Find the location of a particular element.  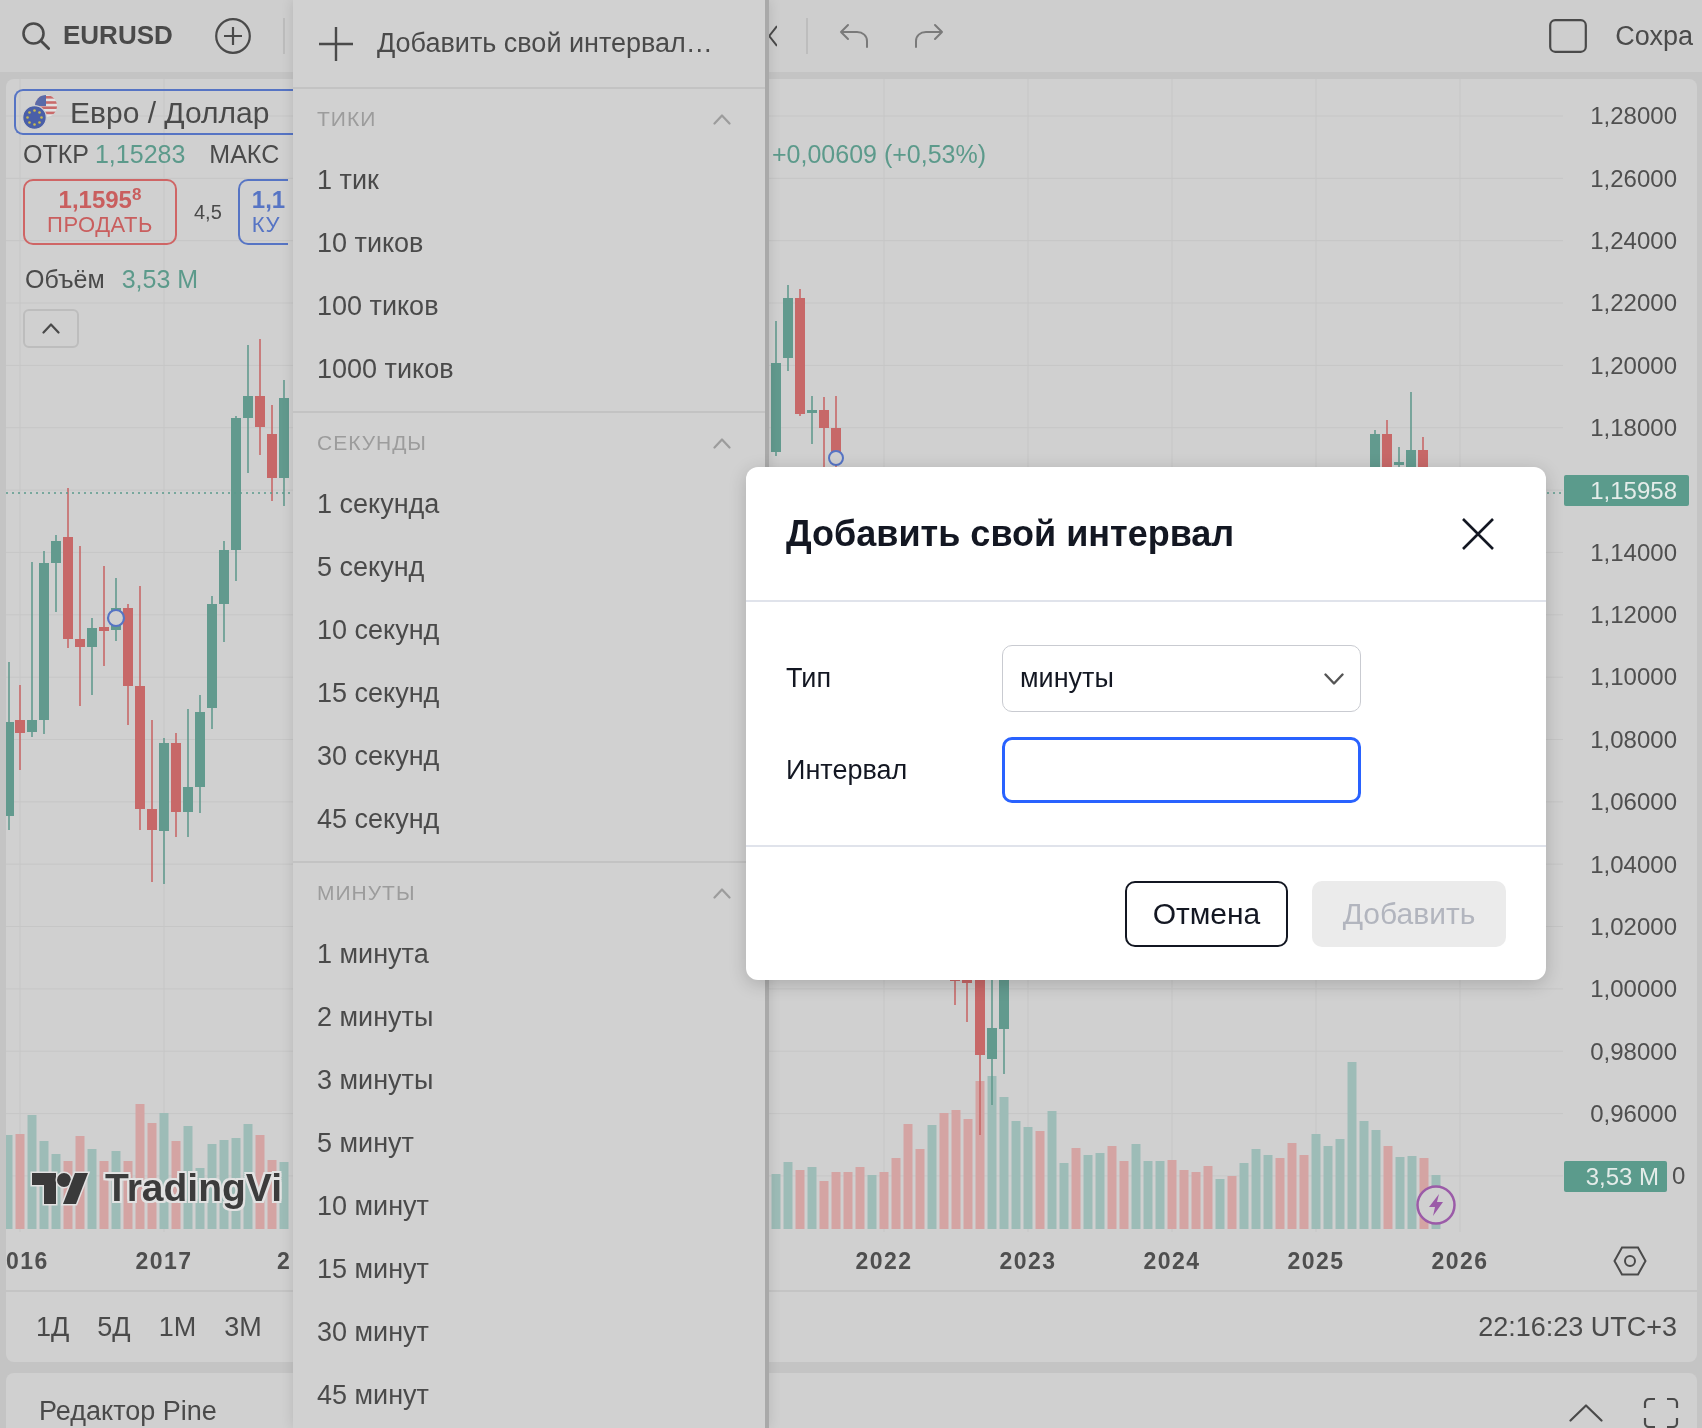

logo-icon is located at coordinates (60, 1188).